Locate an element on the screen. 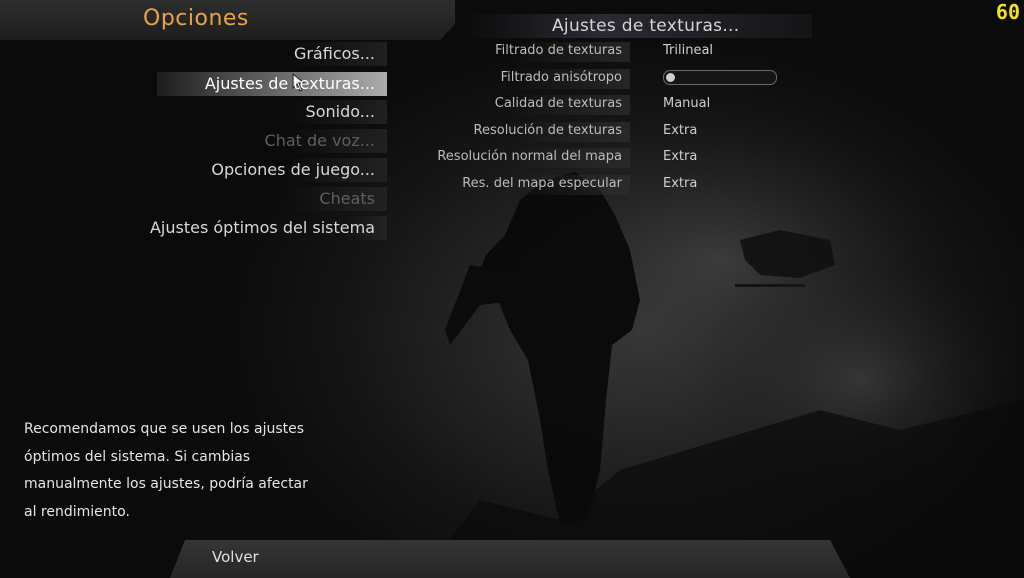 This screenshot has height=578, width=1024. description-line: al rendimiento. is located at coordinates (77, 511).